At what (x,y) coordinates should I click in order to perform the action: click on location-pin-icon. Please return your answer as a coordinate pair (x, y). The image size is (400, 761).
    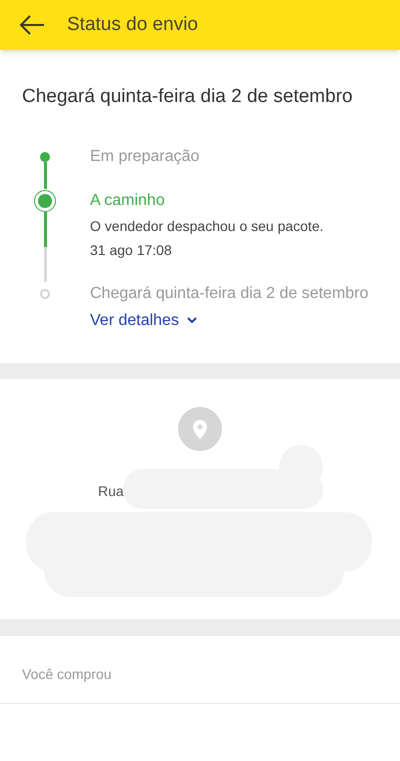
    Looking at the image, I should click on (200, 428).